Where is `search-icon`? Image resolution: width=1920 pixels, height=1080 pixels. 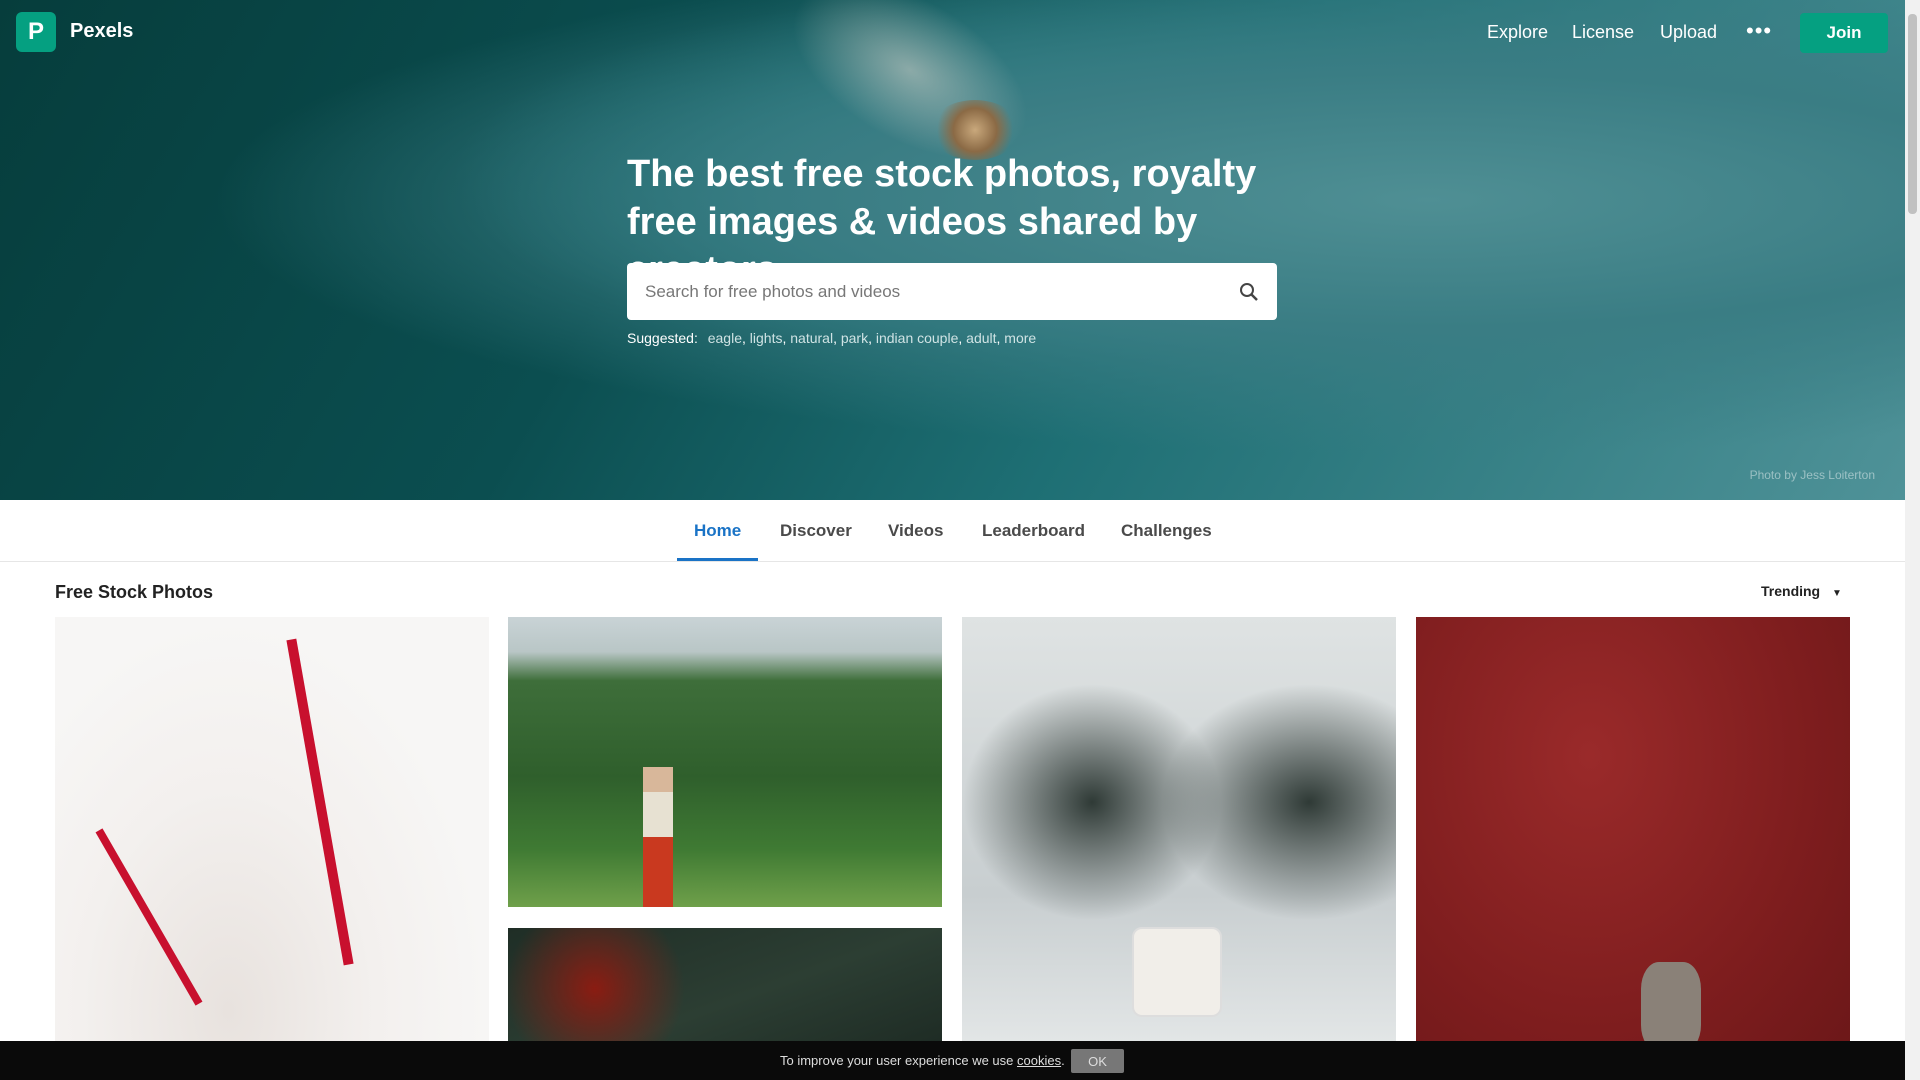
search-icon is located at coordinates (1249, 292).